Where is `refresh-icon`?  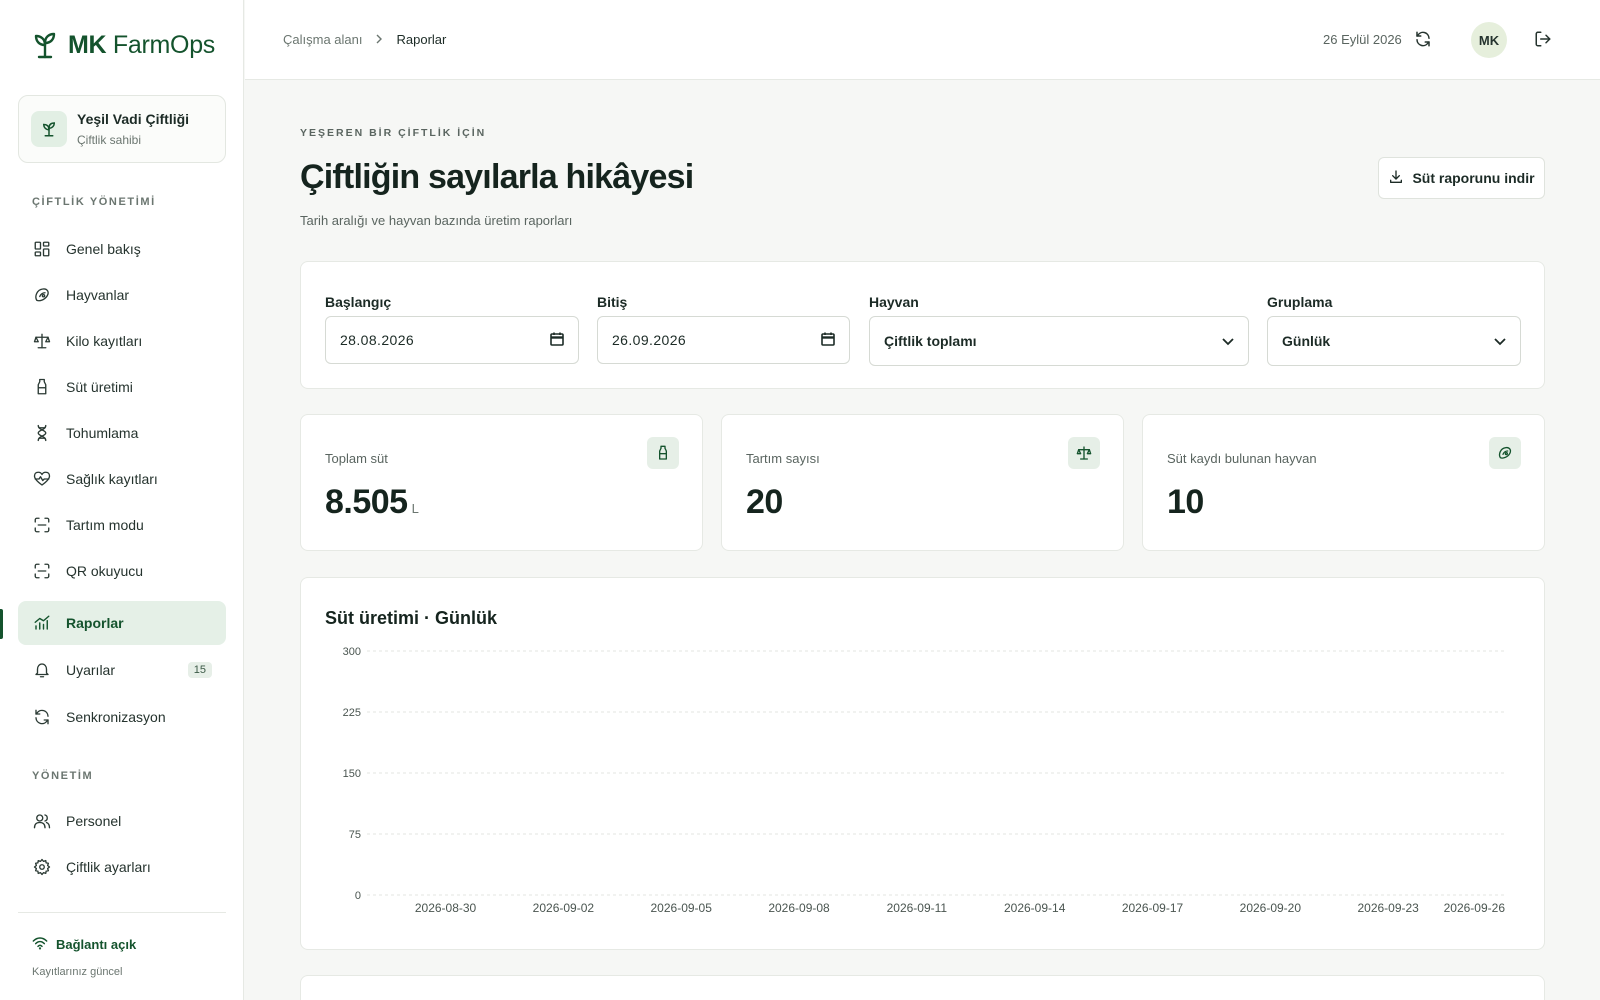 refresh-icon is located at coordinates (1423, 41).